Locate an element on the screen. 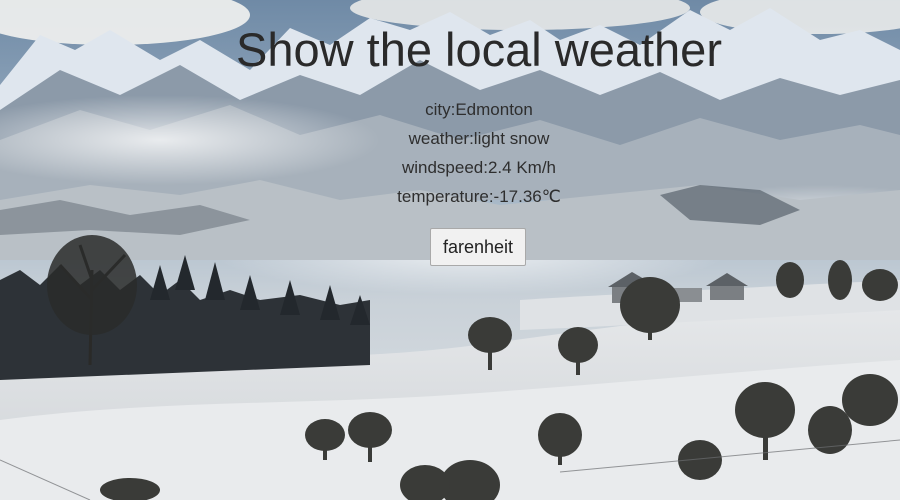 The height and width of the screenshot is (500, 900). temperature-text: temperature:-17.36℃ is located at coordinates (479, 196).